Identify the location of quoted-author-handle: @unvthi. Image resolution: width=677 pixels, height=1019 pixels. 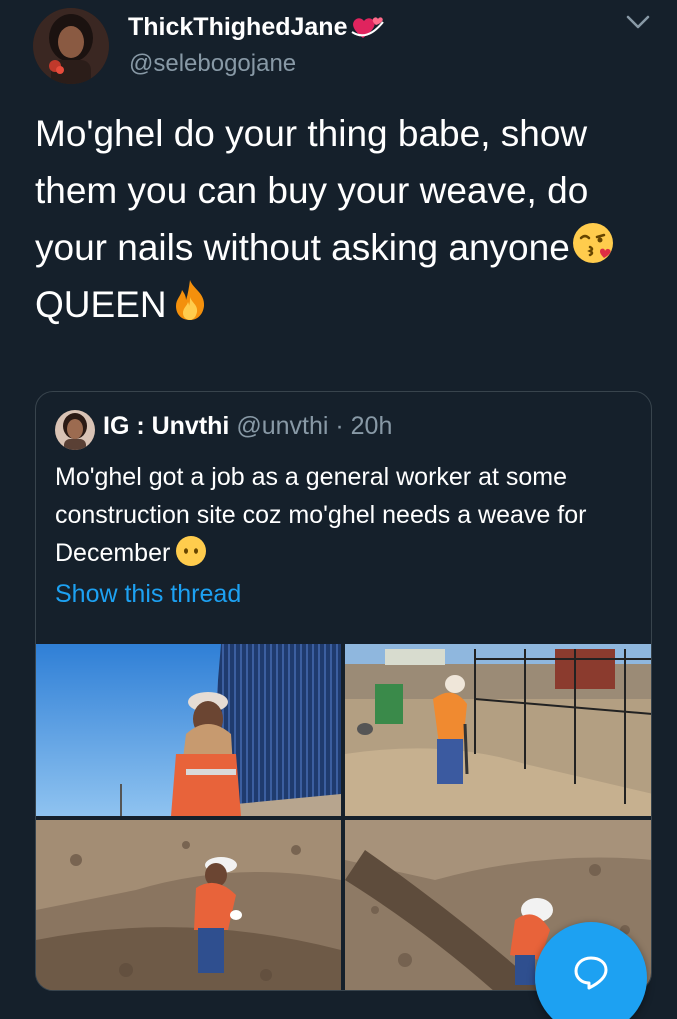
(282, 426).